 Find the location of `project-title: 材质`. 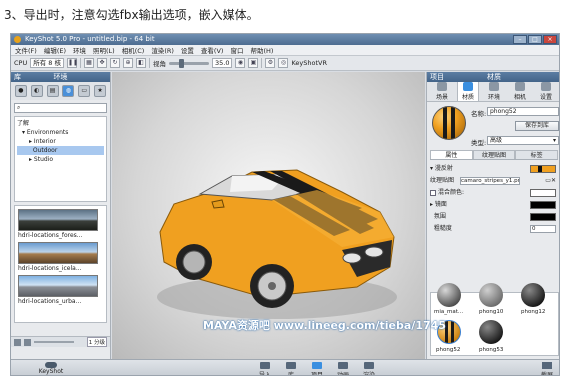

project-title: 材质 is located at coordinates (494, 77).